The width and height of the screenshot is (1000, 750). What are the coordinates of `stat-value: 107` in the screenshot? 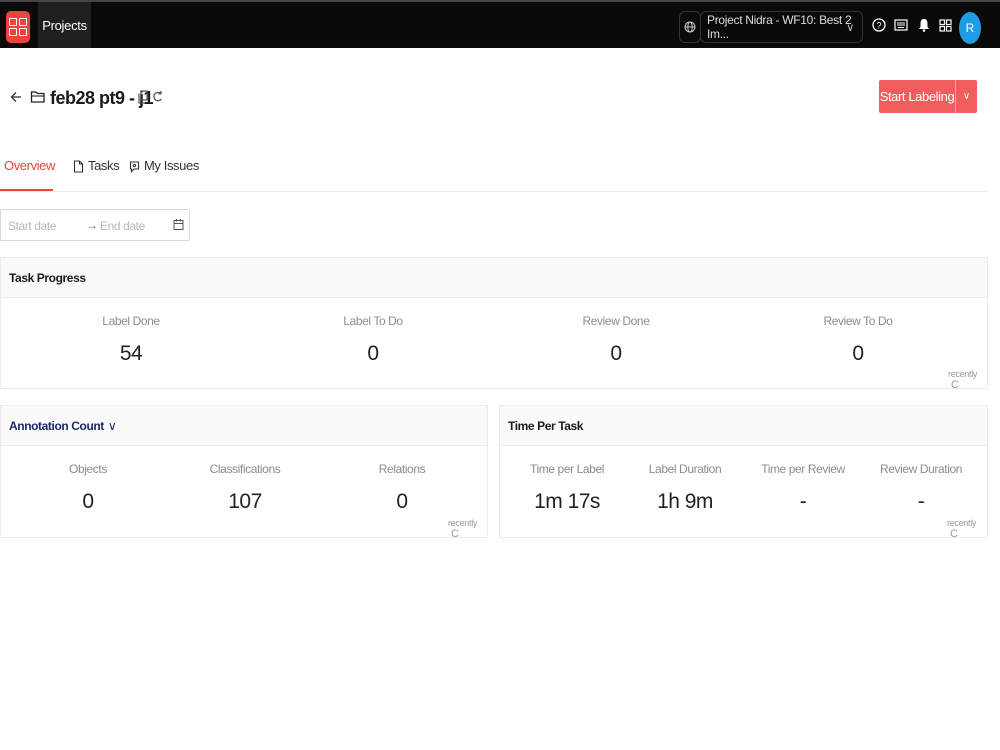 It's located at (245, 501).